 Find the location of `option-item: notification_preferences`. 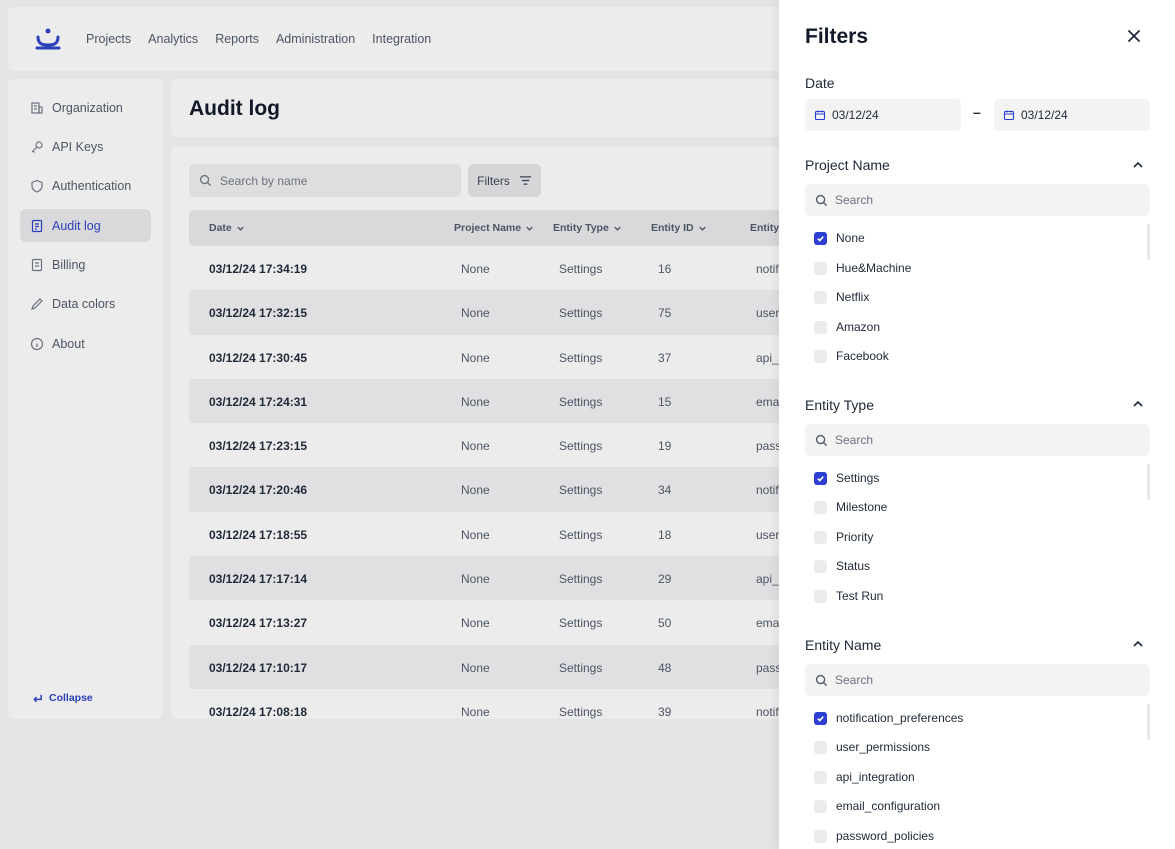

option-item: notification_preferences is located at coordinates (888, 718).